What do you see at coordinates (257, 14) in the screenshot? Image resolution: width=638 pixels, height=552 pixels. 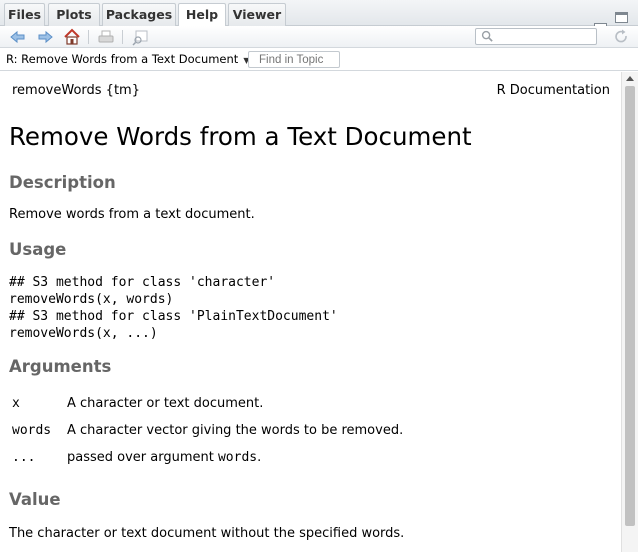 I see `tab-viewer: Viewer` at bounding box center [257, 14].